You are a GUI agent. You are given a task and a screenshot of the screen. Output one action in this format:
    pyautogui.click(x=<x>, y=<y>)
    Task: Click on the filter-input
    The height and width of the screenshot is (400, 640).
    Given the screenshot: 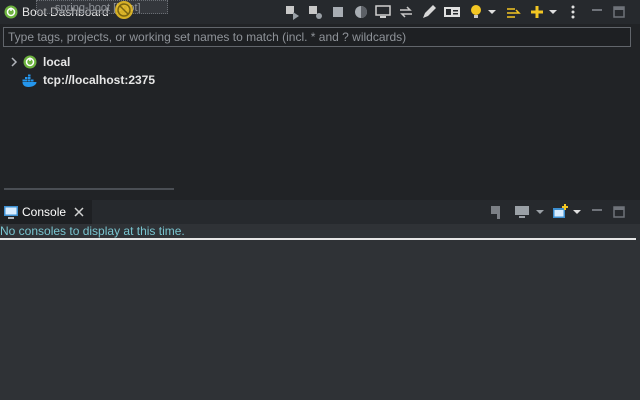 What is the action you would take?
    pyautogui.click(x=317, y=37)
    